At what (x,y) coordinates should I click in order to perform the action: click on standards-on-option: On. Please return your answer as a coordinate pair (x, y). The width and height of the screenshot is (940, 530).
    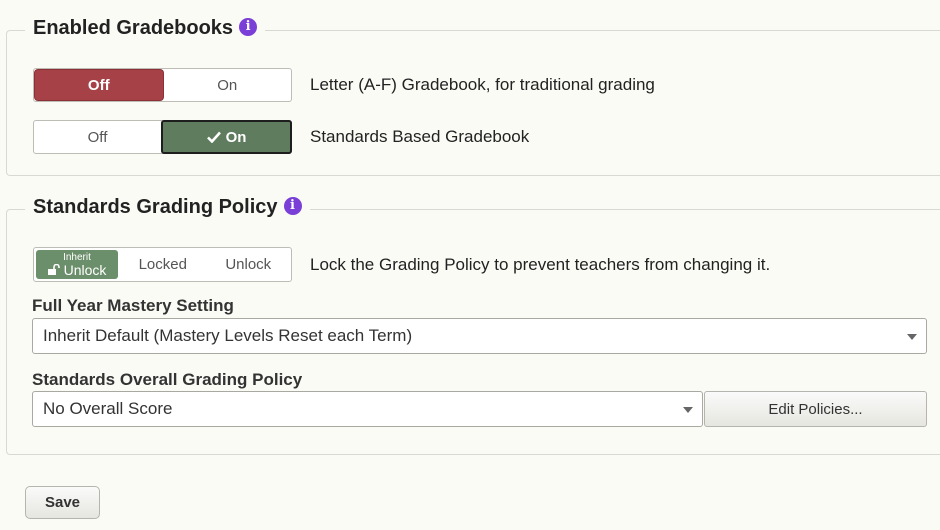
    Looking at the image, I should click on (226, 137).